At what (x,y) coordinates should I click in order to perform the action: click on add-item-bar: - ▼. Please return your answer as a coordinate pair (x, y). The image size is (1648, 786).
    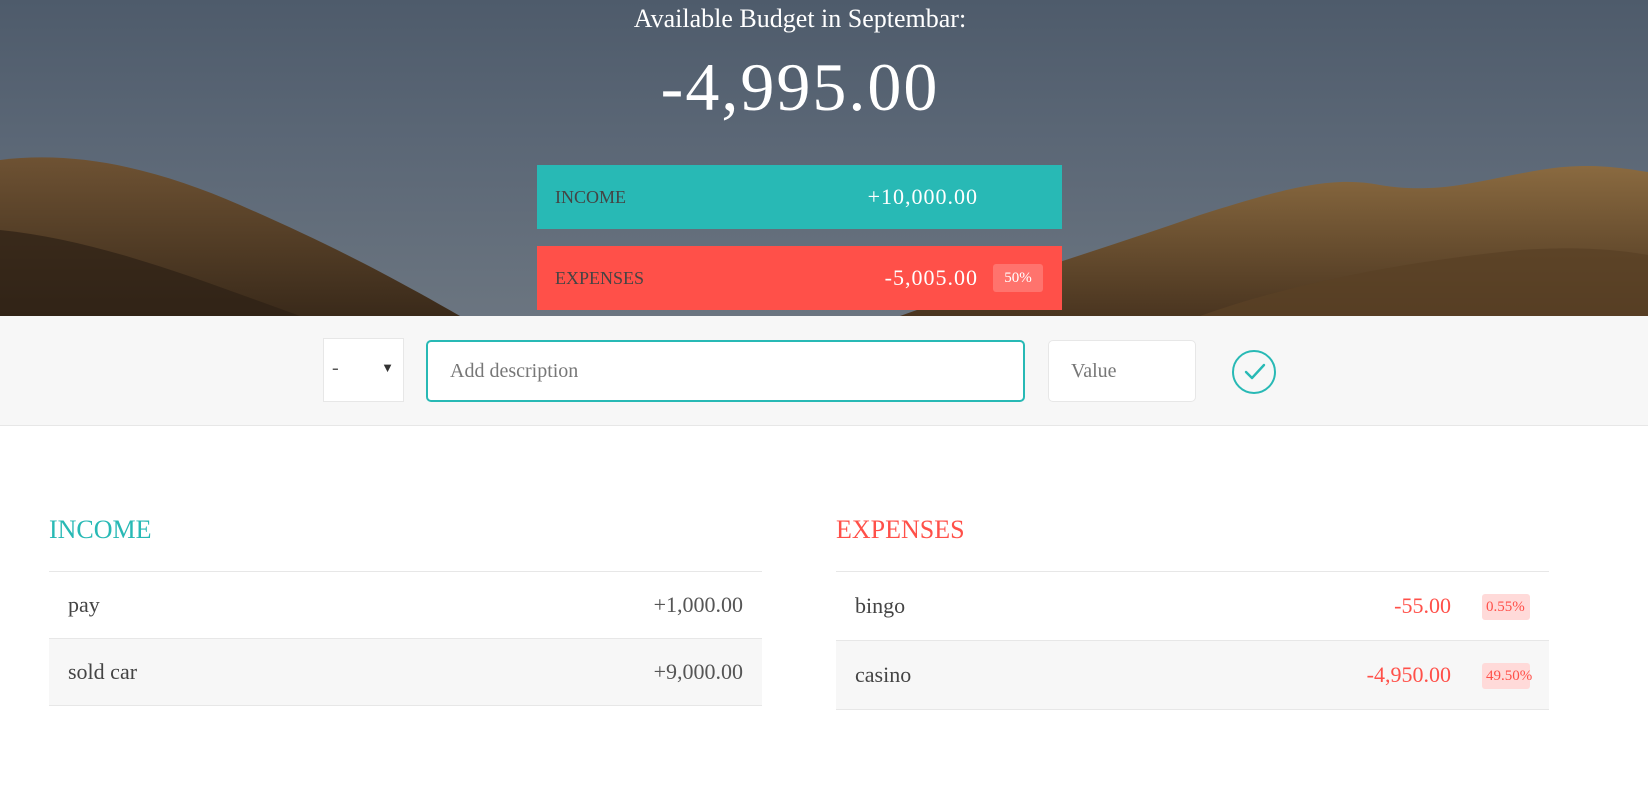
    Looking at the image, I should click on (824, 371).